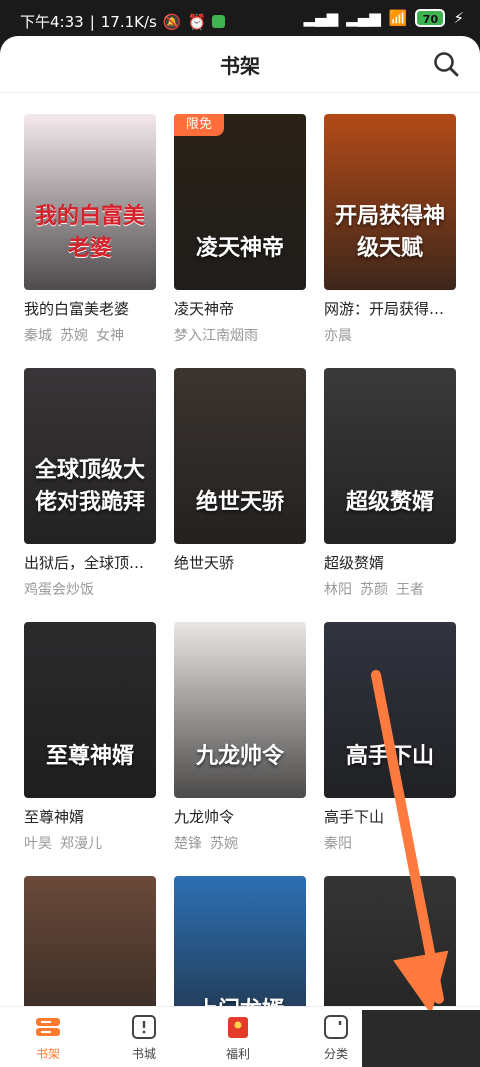  I want to click on bookshelf-icon, so click(48, 1027).